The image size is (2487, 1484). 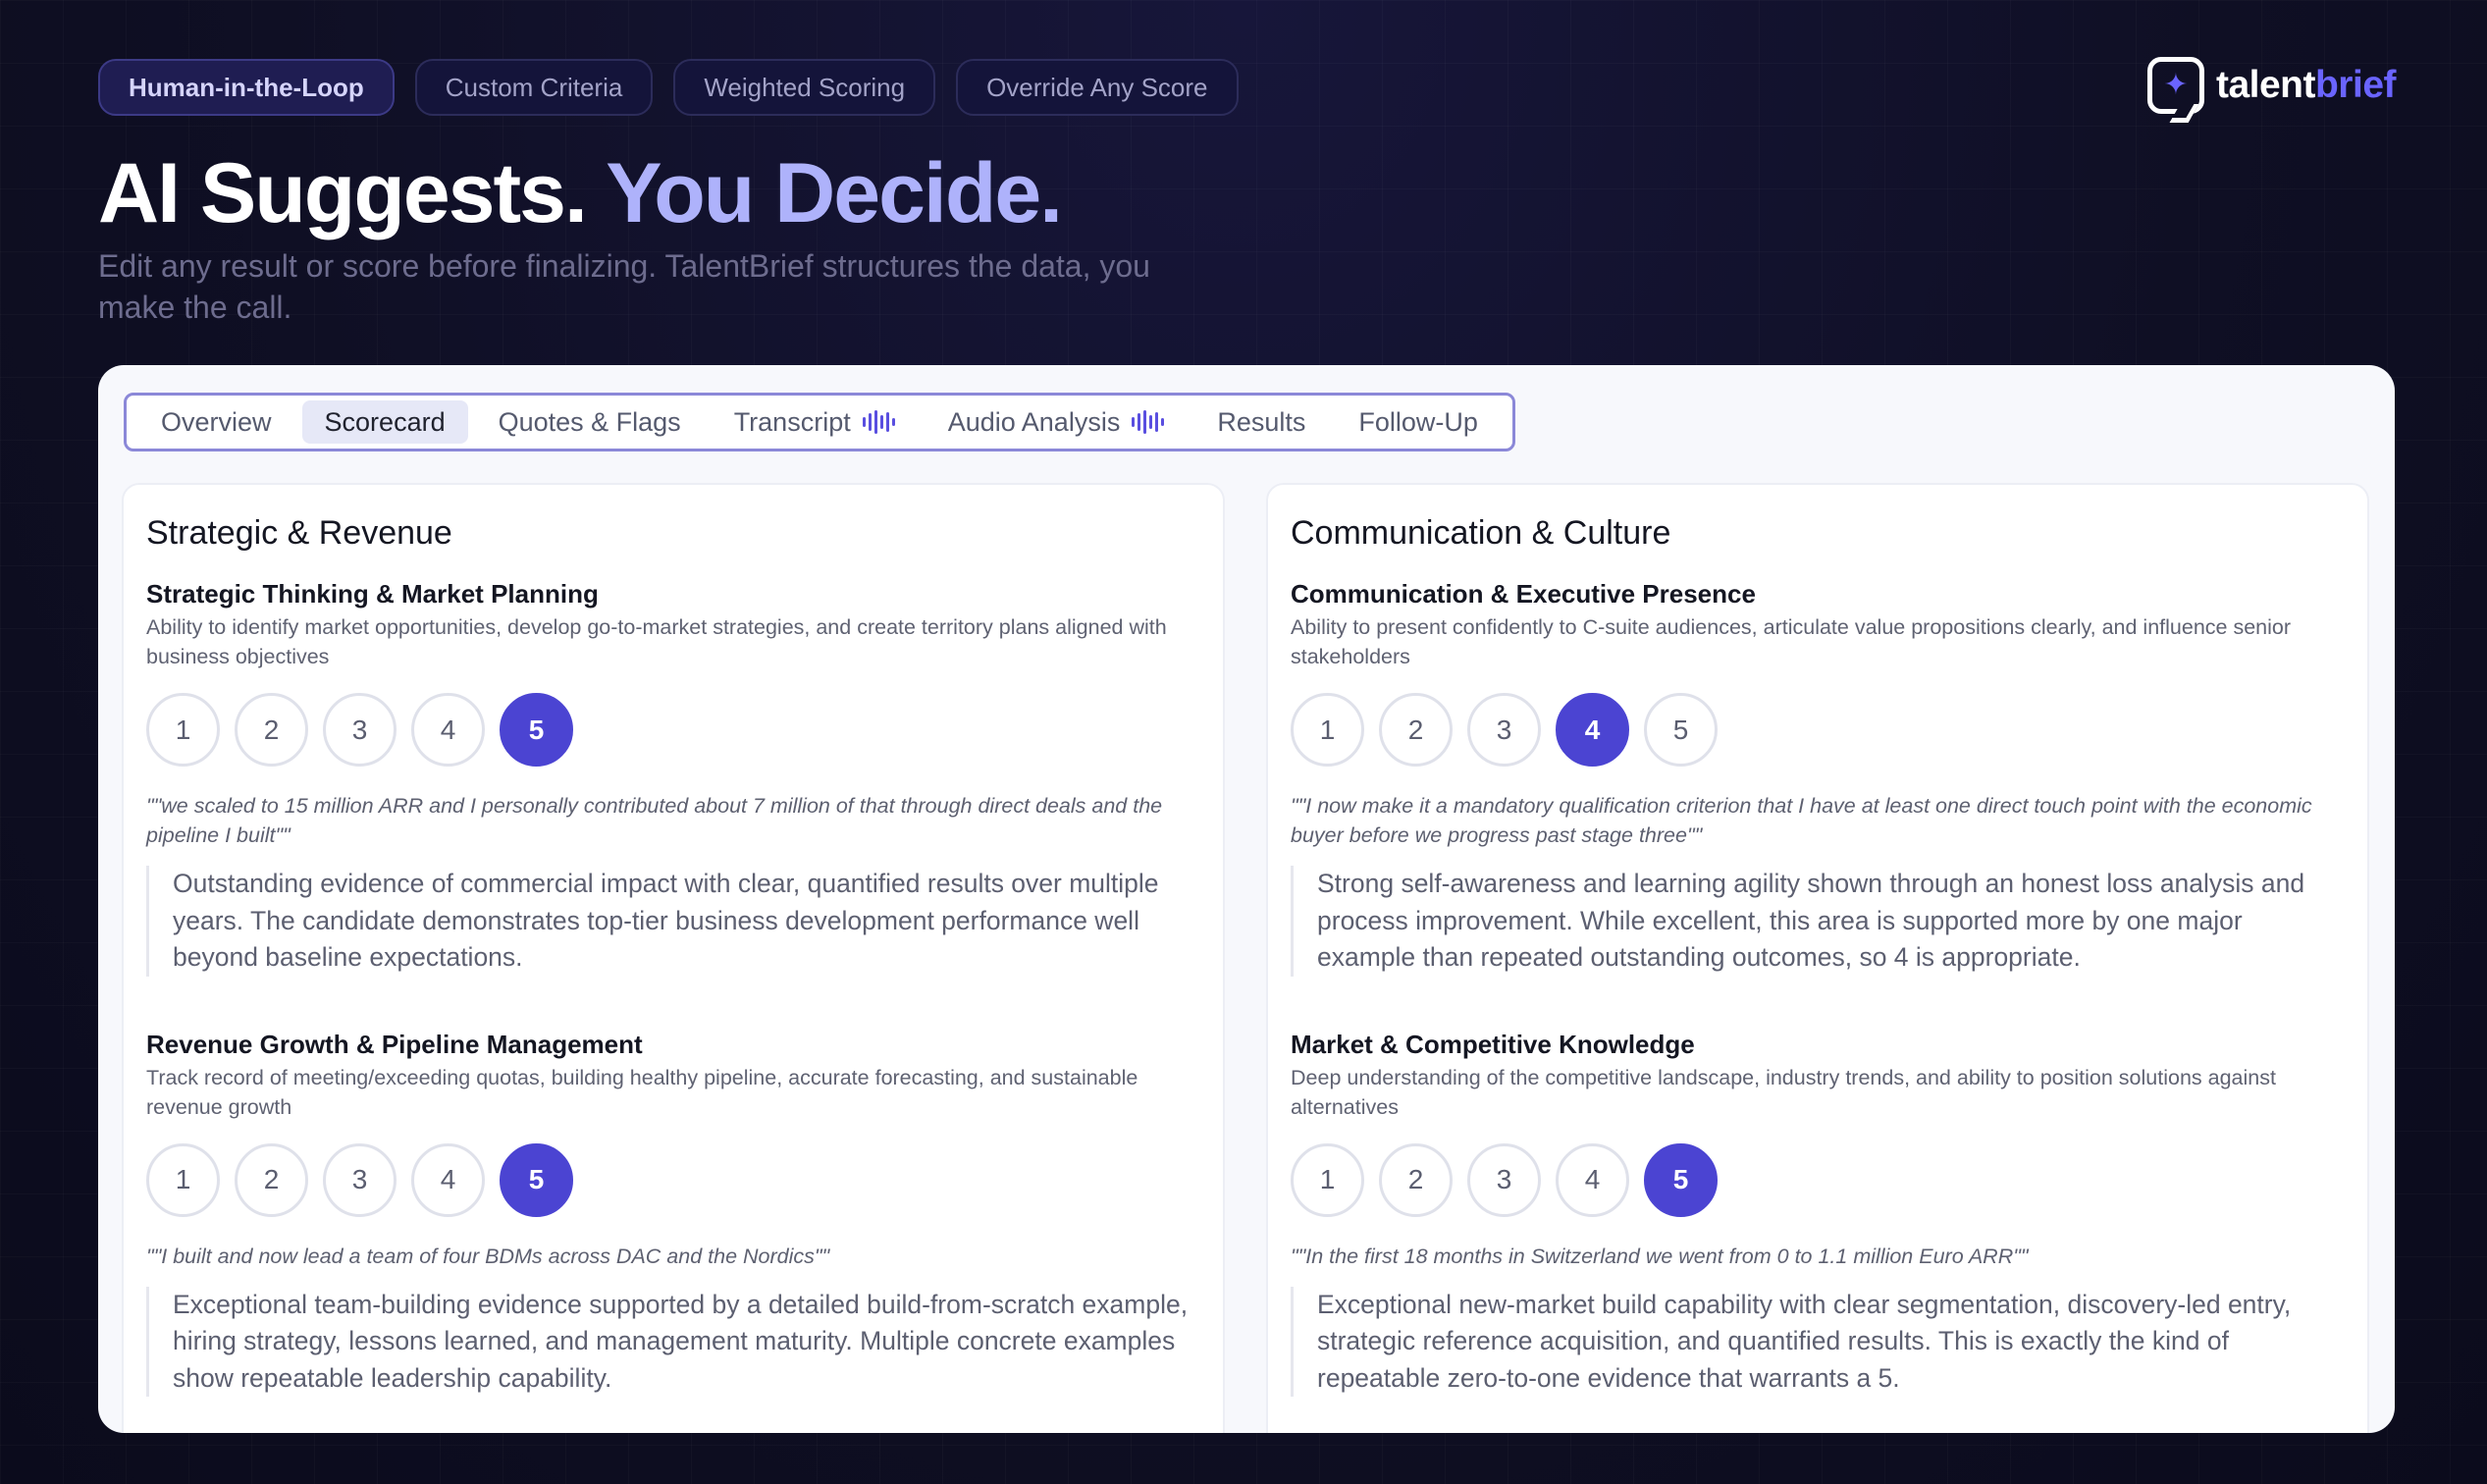 I want to click on tab-overview: Overview, so click(x=216, y=422).